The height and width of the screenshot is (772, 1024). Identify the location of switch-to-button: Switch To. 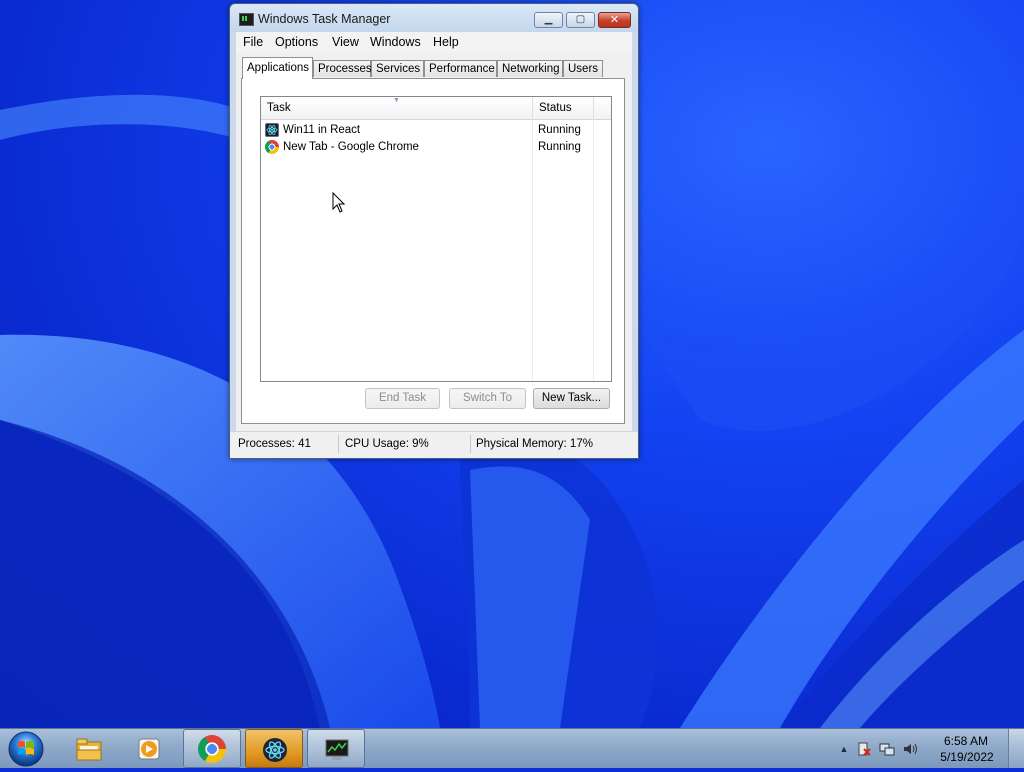
(487, 398).